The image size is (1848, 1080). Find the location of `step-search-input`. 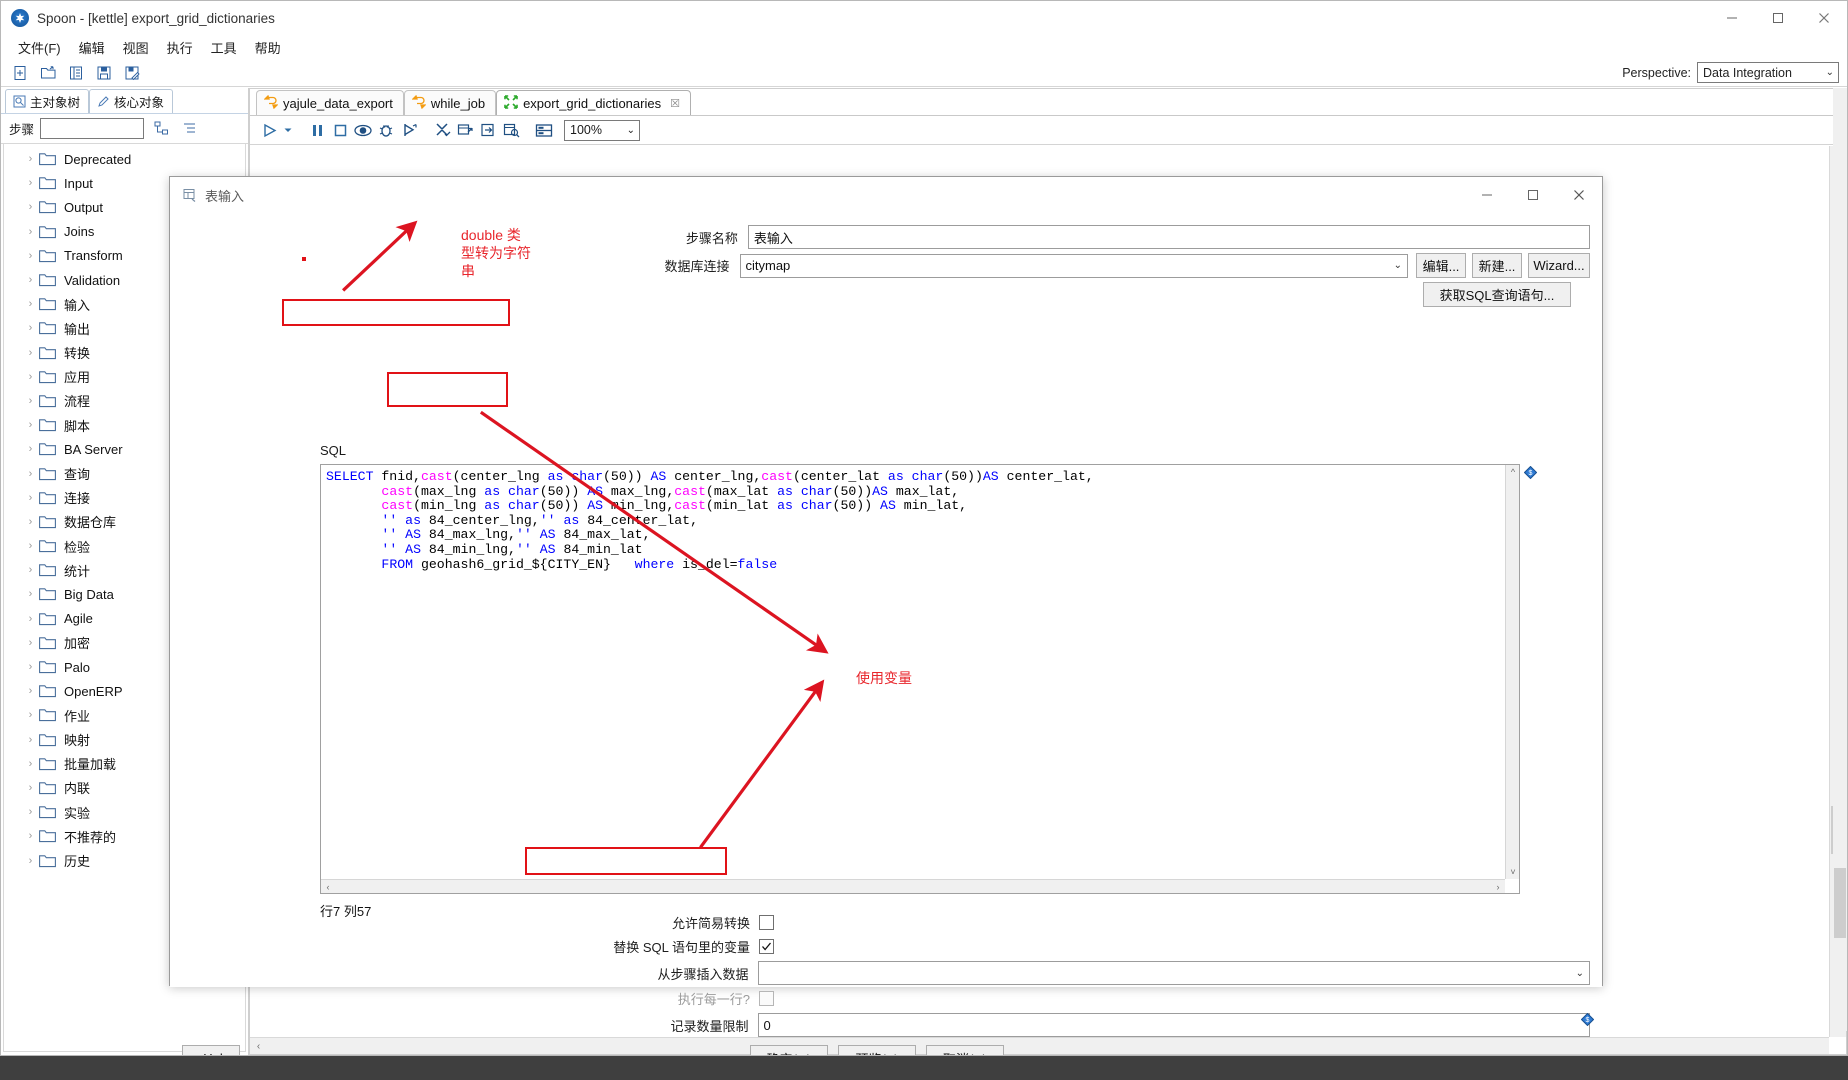

step-search-input is located at coordinates (92, 128).